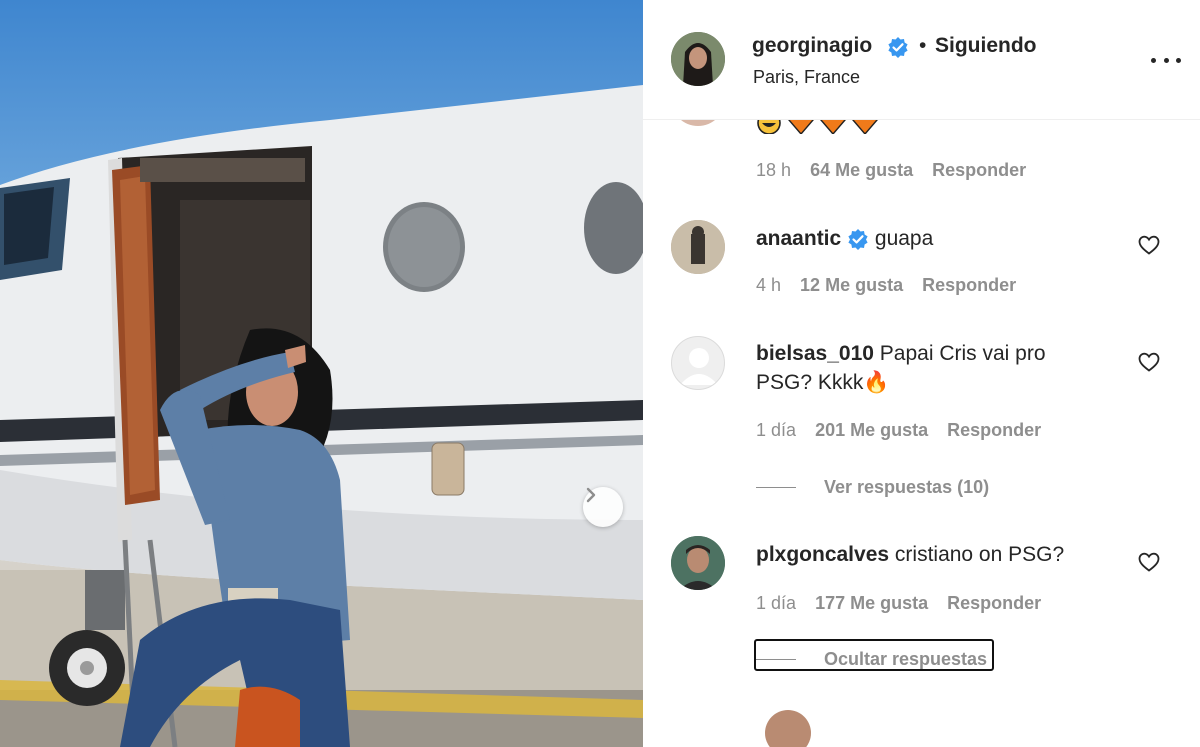 This screenshot has width=1200, height=747. I want to click on comment-meta: 18 h 64 Me gusta Responder, so click(898, 170).